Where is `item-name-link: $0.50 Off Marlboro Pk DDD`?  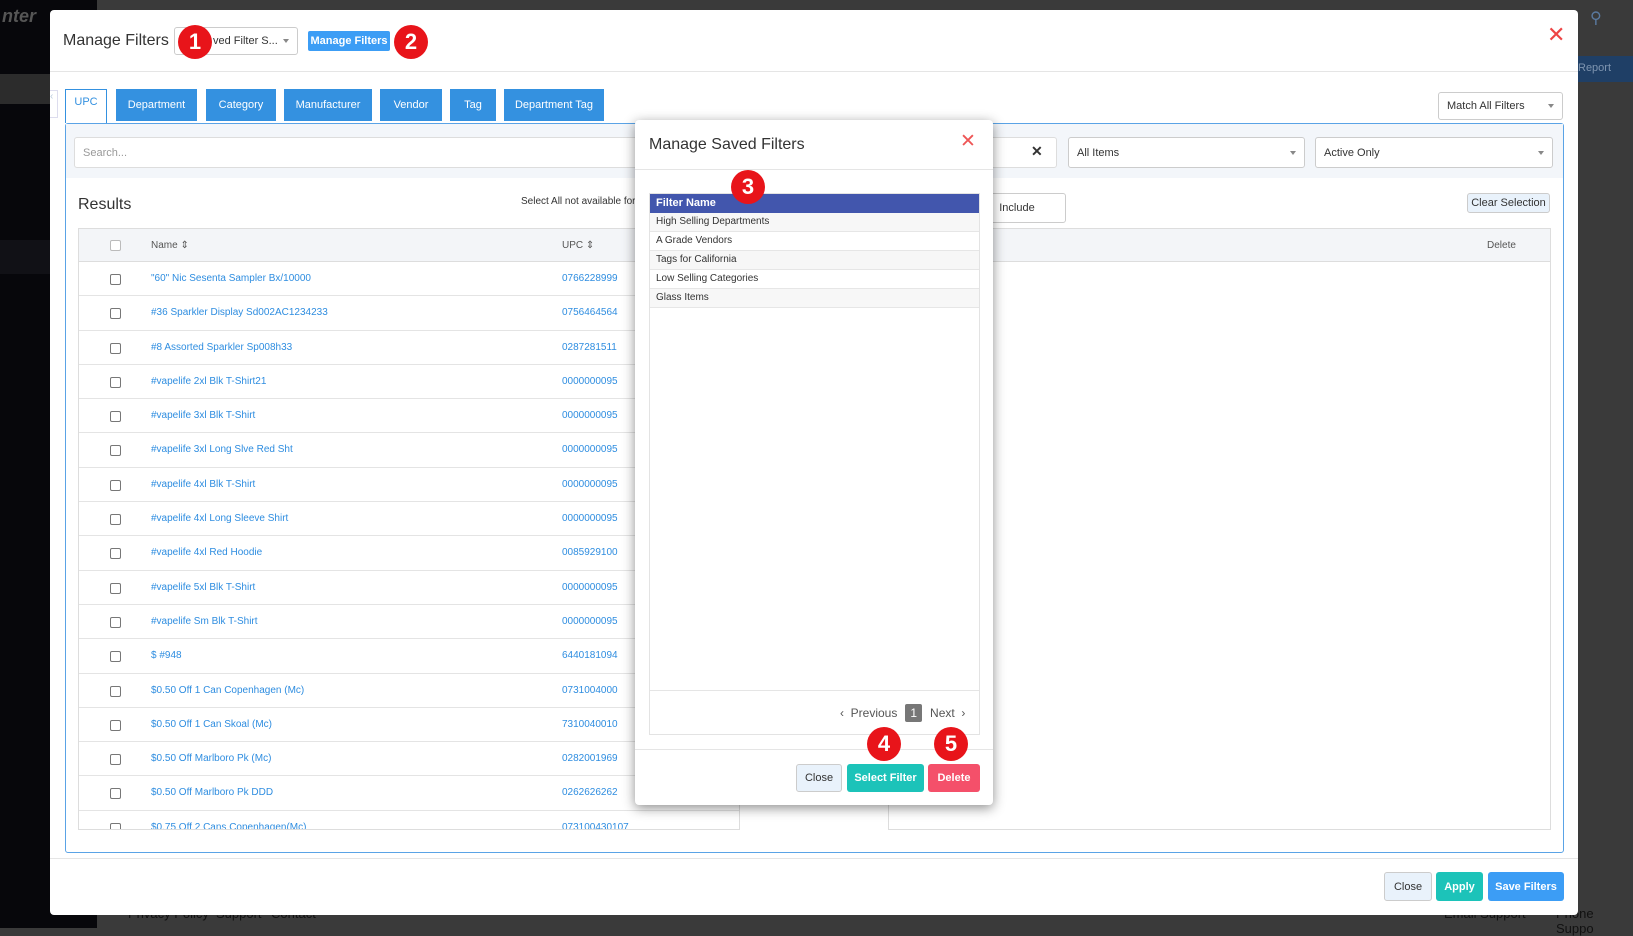
item-name-link: $0.50 Off Marlboro Pk DDD is located at coordinates (212, 792).